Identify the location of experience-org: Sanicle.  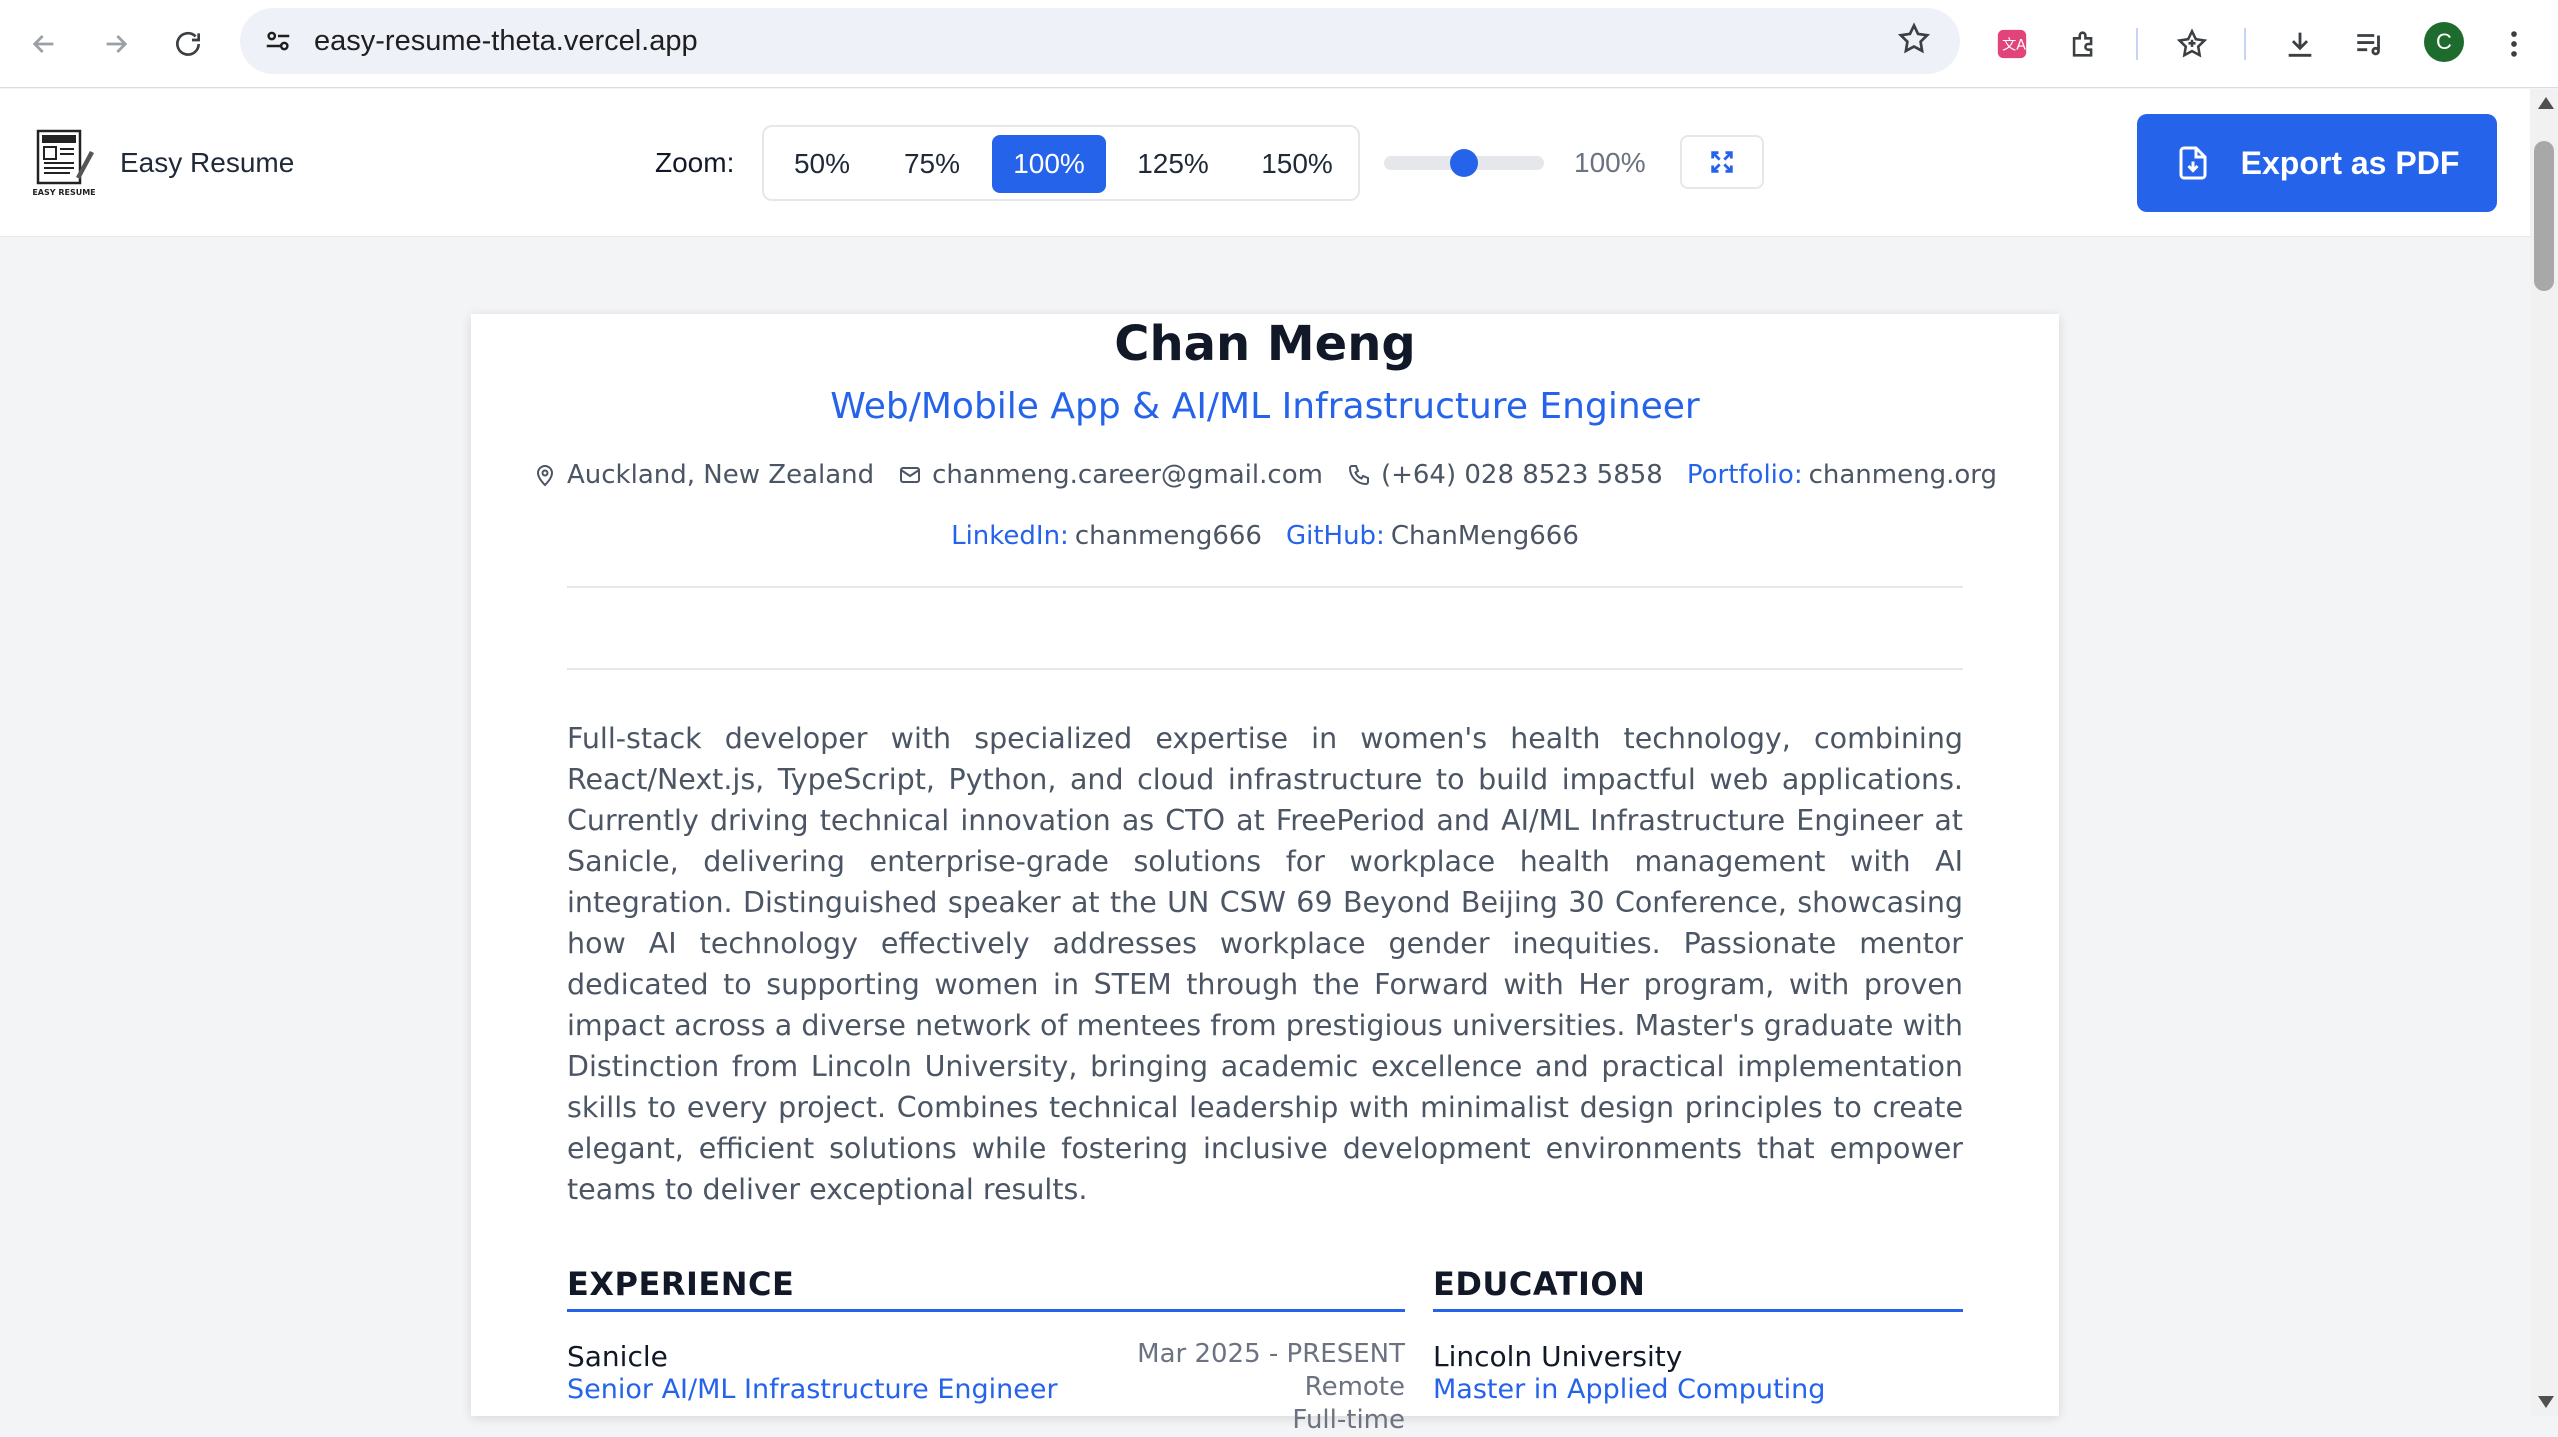
(617, 1356).